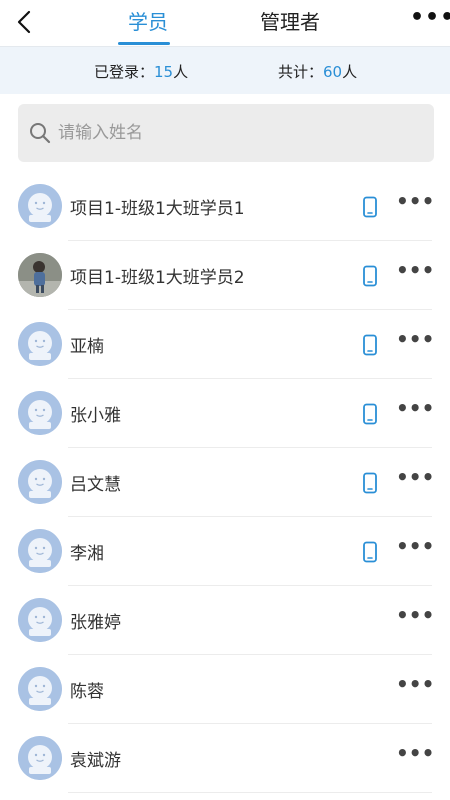 The width and height of the screenshot is (450, 800). What do you see at coordinates (87, 692) in the screenshot?
I see `student-name: 陈蓉` at bounding box center [87, 692].